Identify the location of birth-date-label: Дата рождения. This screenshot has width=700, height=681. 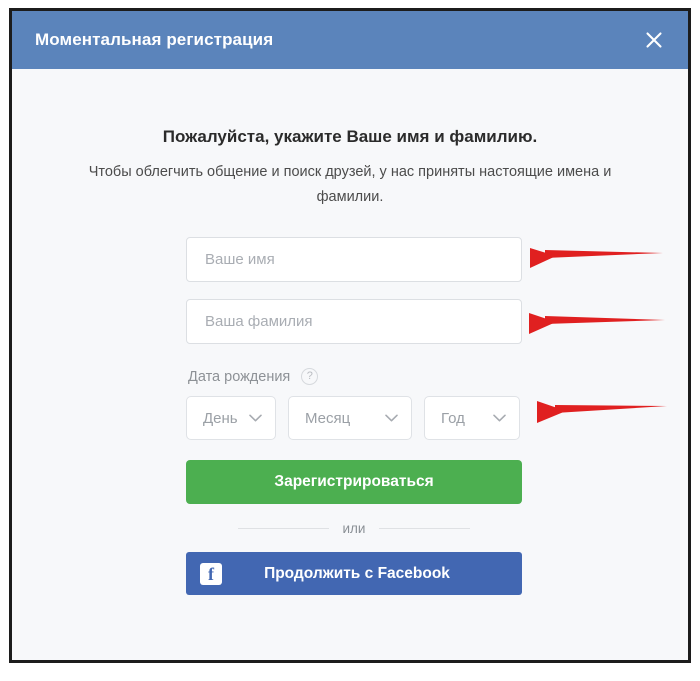
(239, 376).